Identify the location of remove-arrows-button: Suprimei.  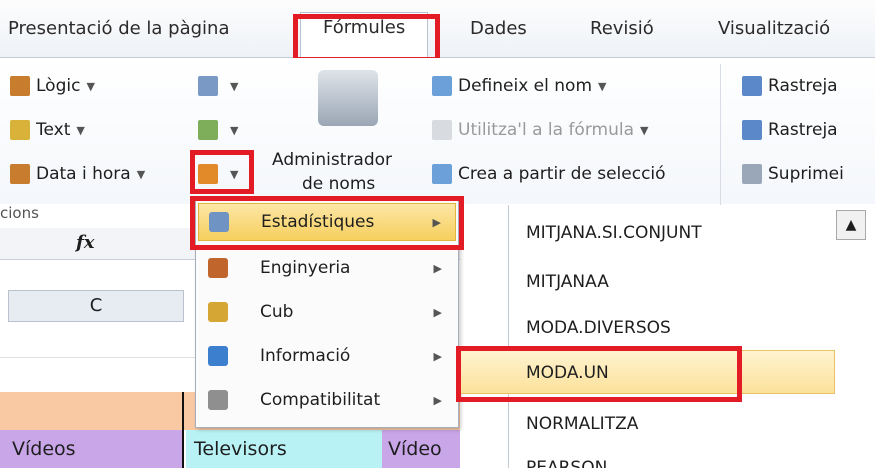
(793, 174).